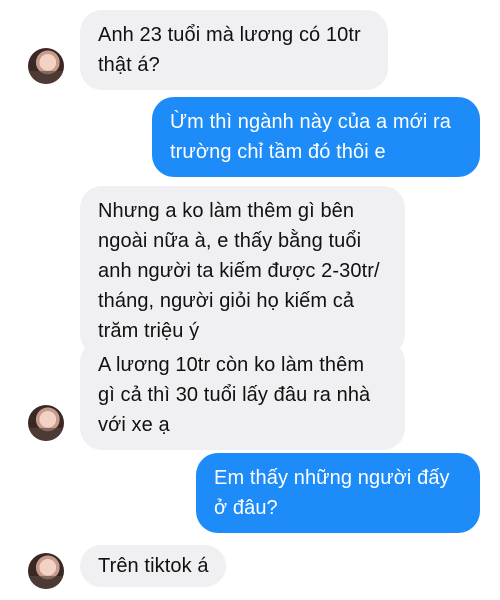  What do you see at coordinates (234, 50) in the screenshot?
I see `message-bubble-incoming: Anh 23 tuổi mà lương có 10tr thật á?` at bounding box center [234, 50].